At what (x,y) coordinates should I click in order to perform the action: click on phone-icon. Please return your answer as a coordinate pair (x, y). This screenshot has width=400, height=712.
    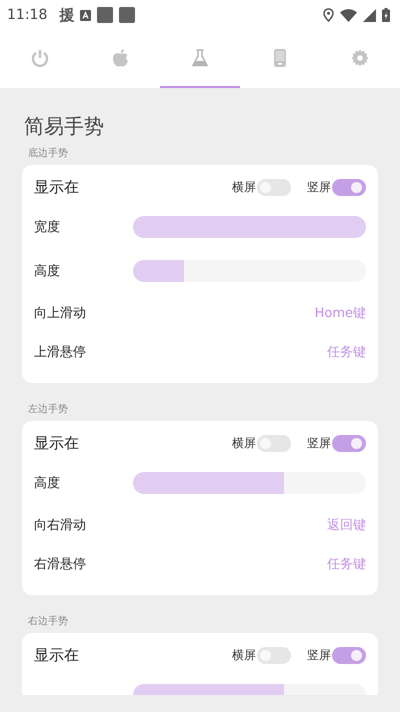
    Looking at the image, I should click on (280, 58).